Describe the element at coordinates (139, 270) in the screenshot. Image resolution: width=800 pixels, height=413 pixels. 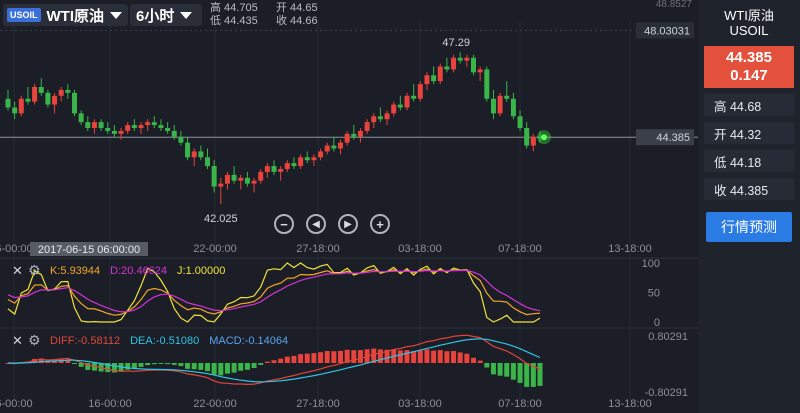
I see `kdj-d-label: D:20.46624` at that location.